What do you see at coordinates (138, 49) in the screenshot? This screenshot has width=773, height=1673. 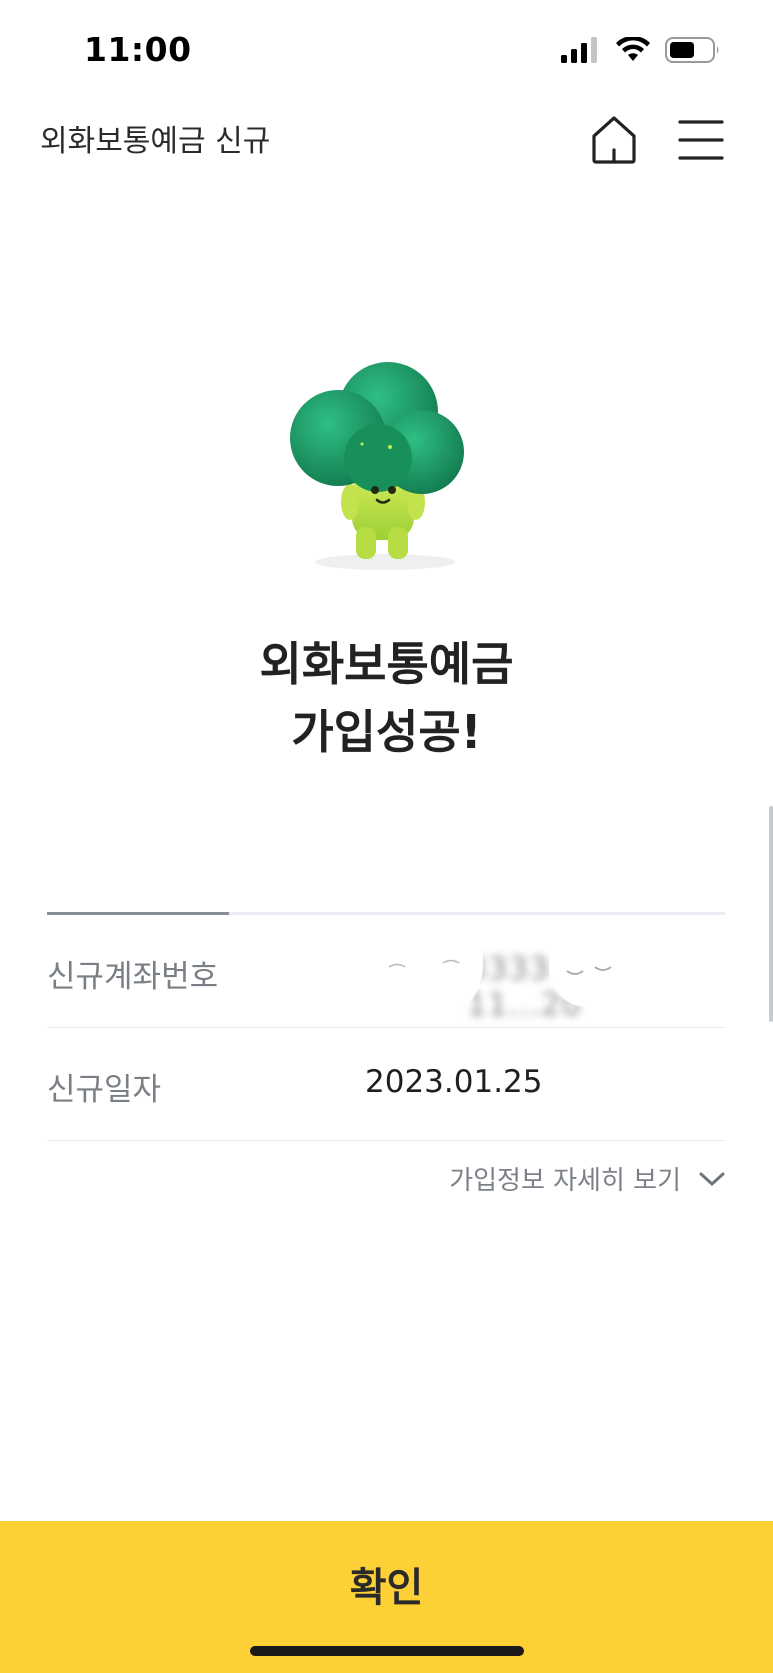 I see `status-time: 11:00` at bounding box center [138, 49].